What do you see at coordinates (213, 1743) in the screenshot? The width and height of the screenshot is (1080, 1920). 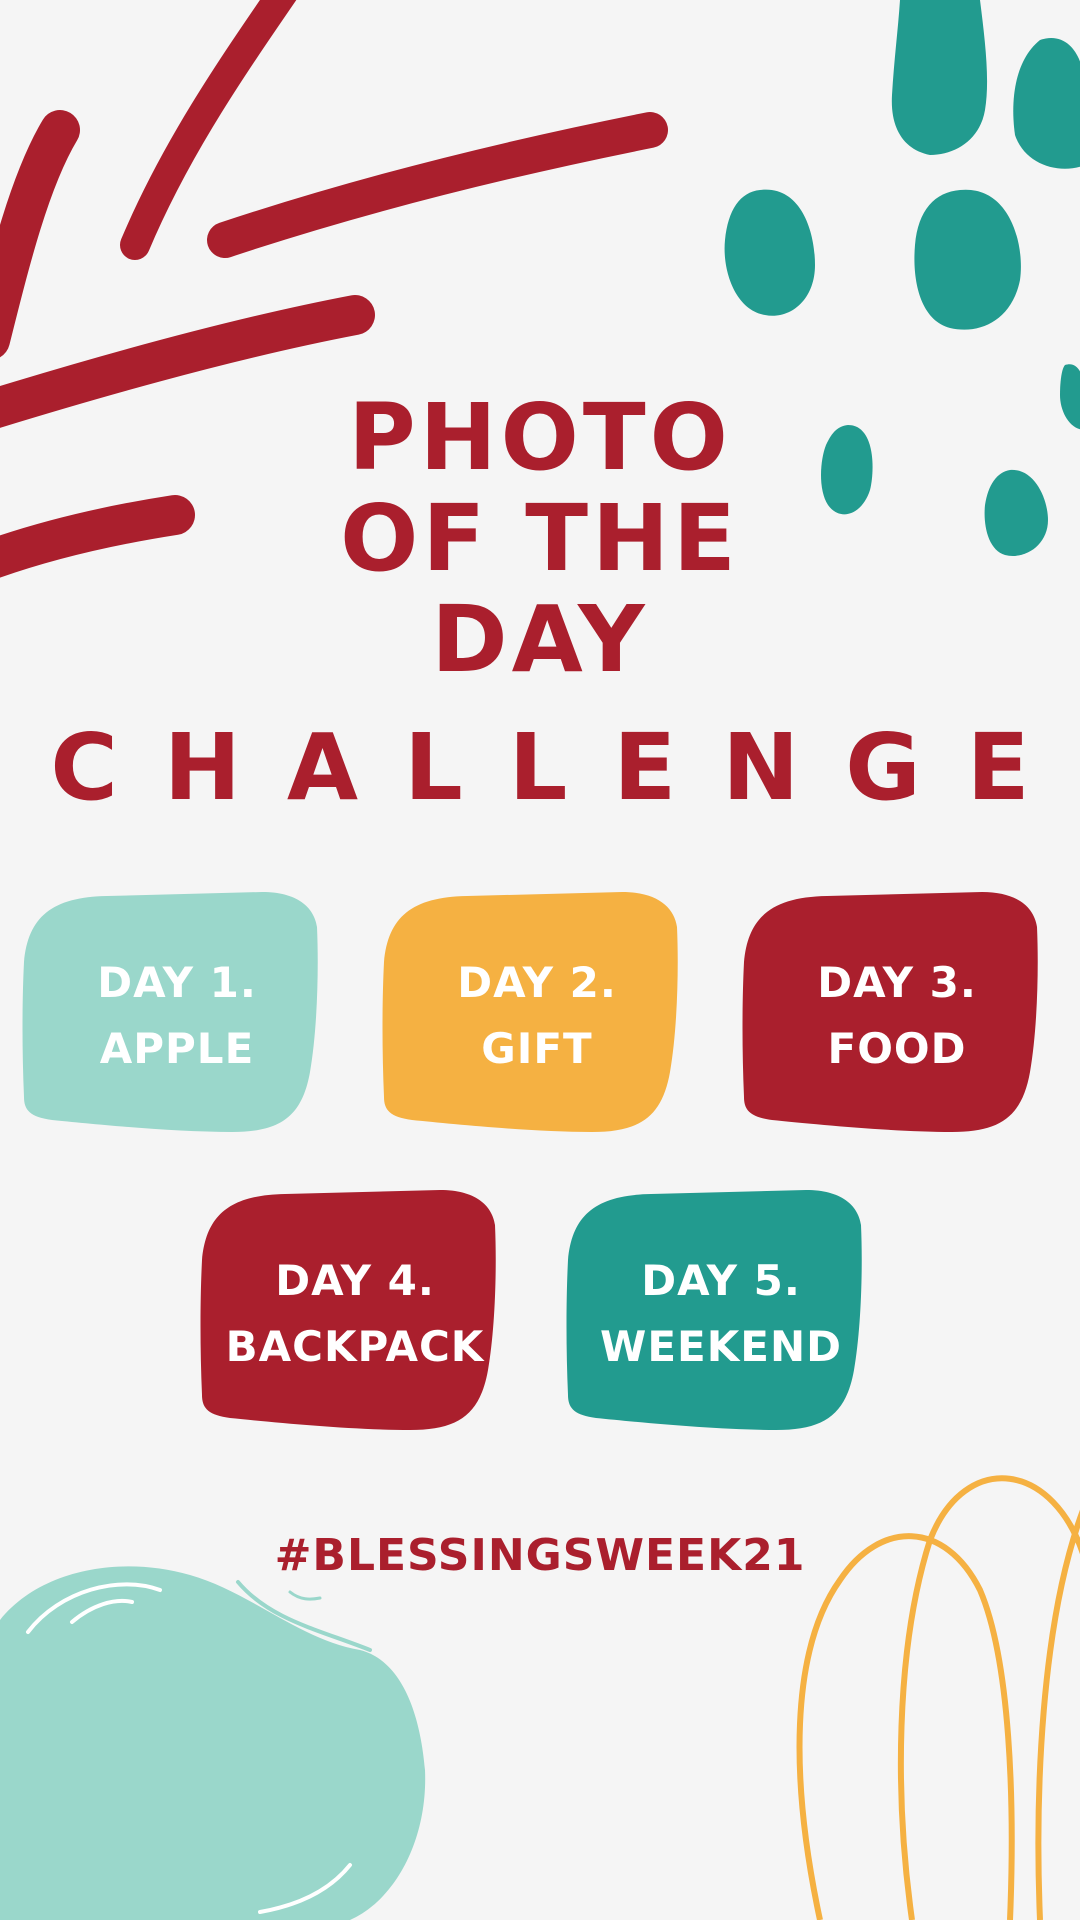 I see `mint-blob` at bounding box center [213, 1743].